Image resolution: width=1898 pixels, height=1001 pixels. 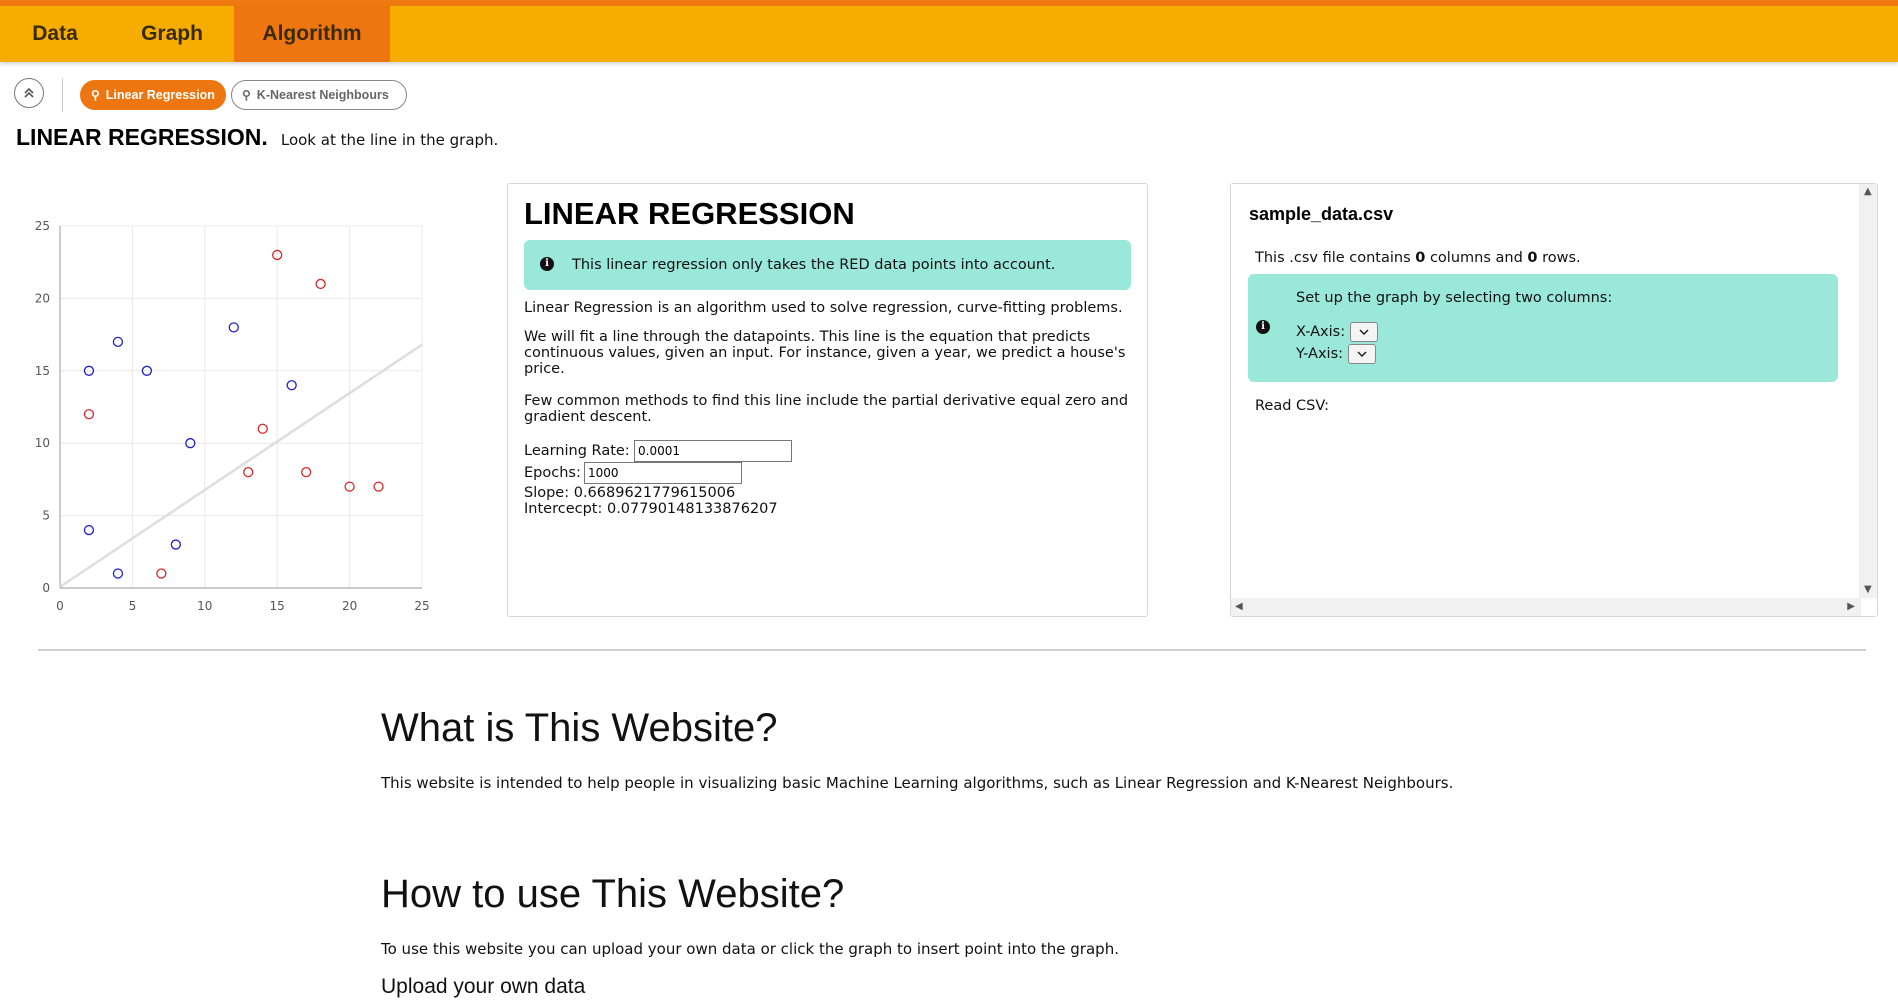 I want to click on chevron-up-double-icon, so click(x=29, y=92).